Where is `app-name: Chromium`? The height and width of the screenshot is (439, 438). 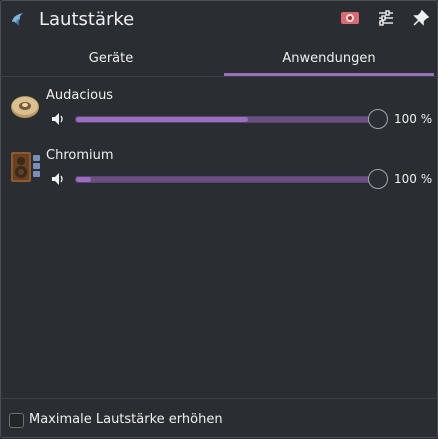 app-name: Chromium is located at coordinates (80, 155).